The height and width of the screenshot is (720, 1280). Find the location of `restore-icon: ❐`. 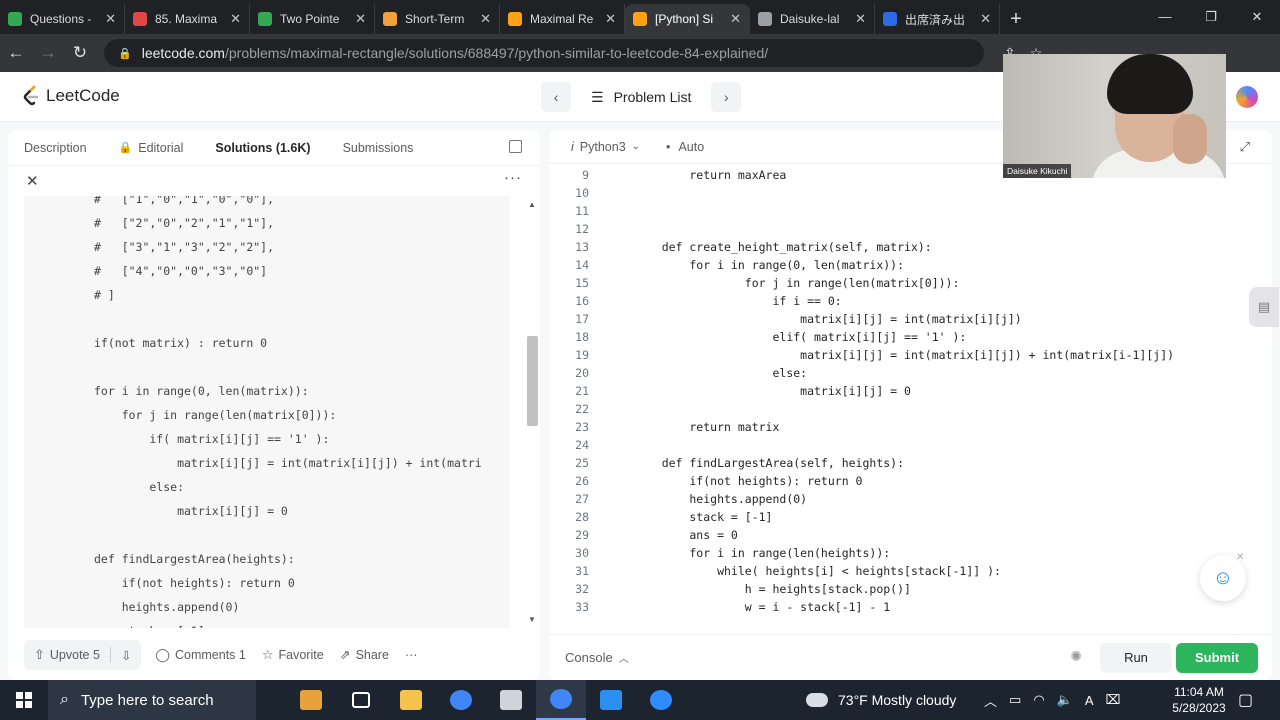

restore-icon: ❐ is located at coordinates (1211, 17).